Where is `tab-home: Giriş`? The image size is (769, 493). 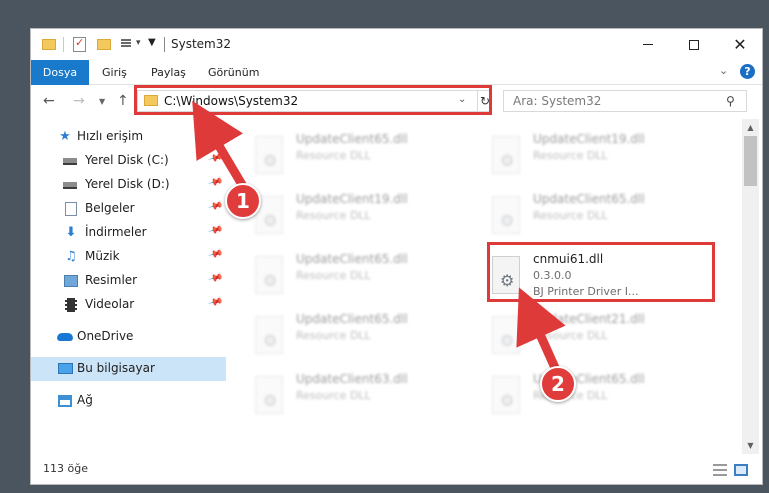 tab-home: Giriş is located at coordinates (114, 72).